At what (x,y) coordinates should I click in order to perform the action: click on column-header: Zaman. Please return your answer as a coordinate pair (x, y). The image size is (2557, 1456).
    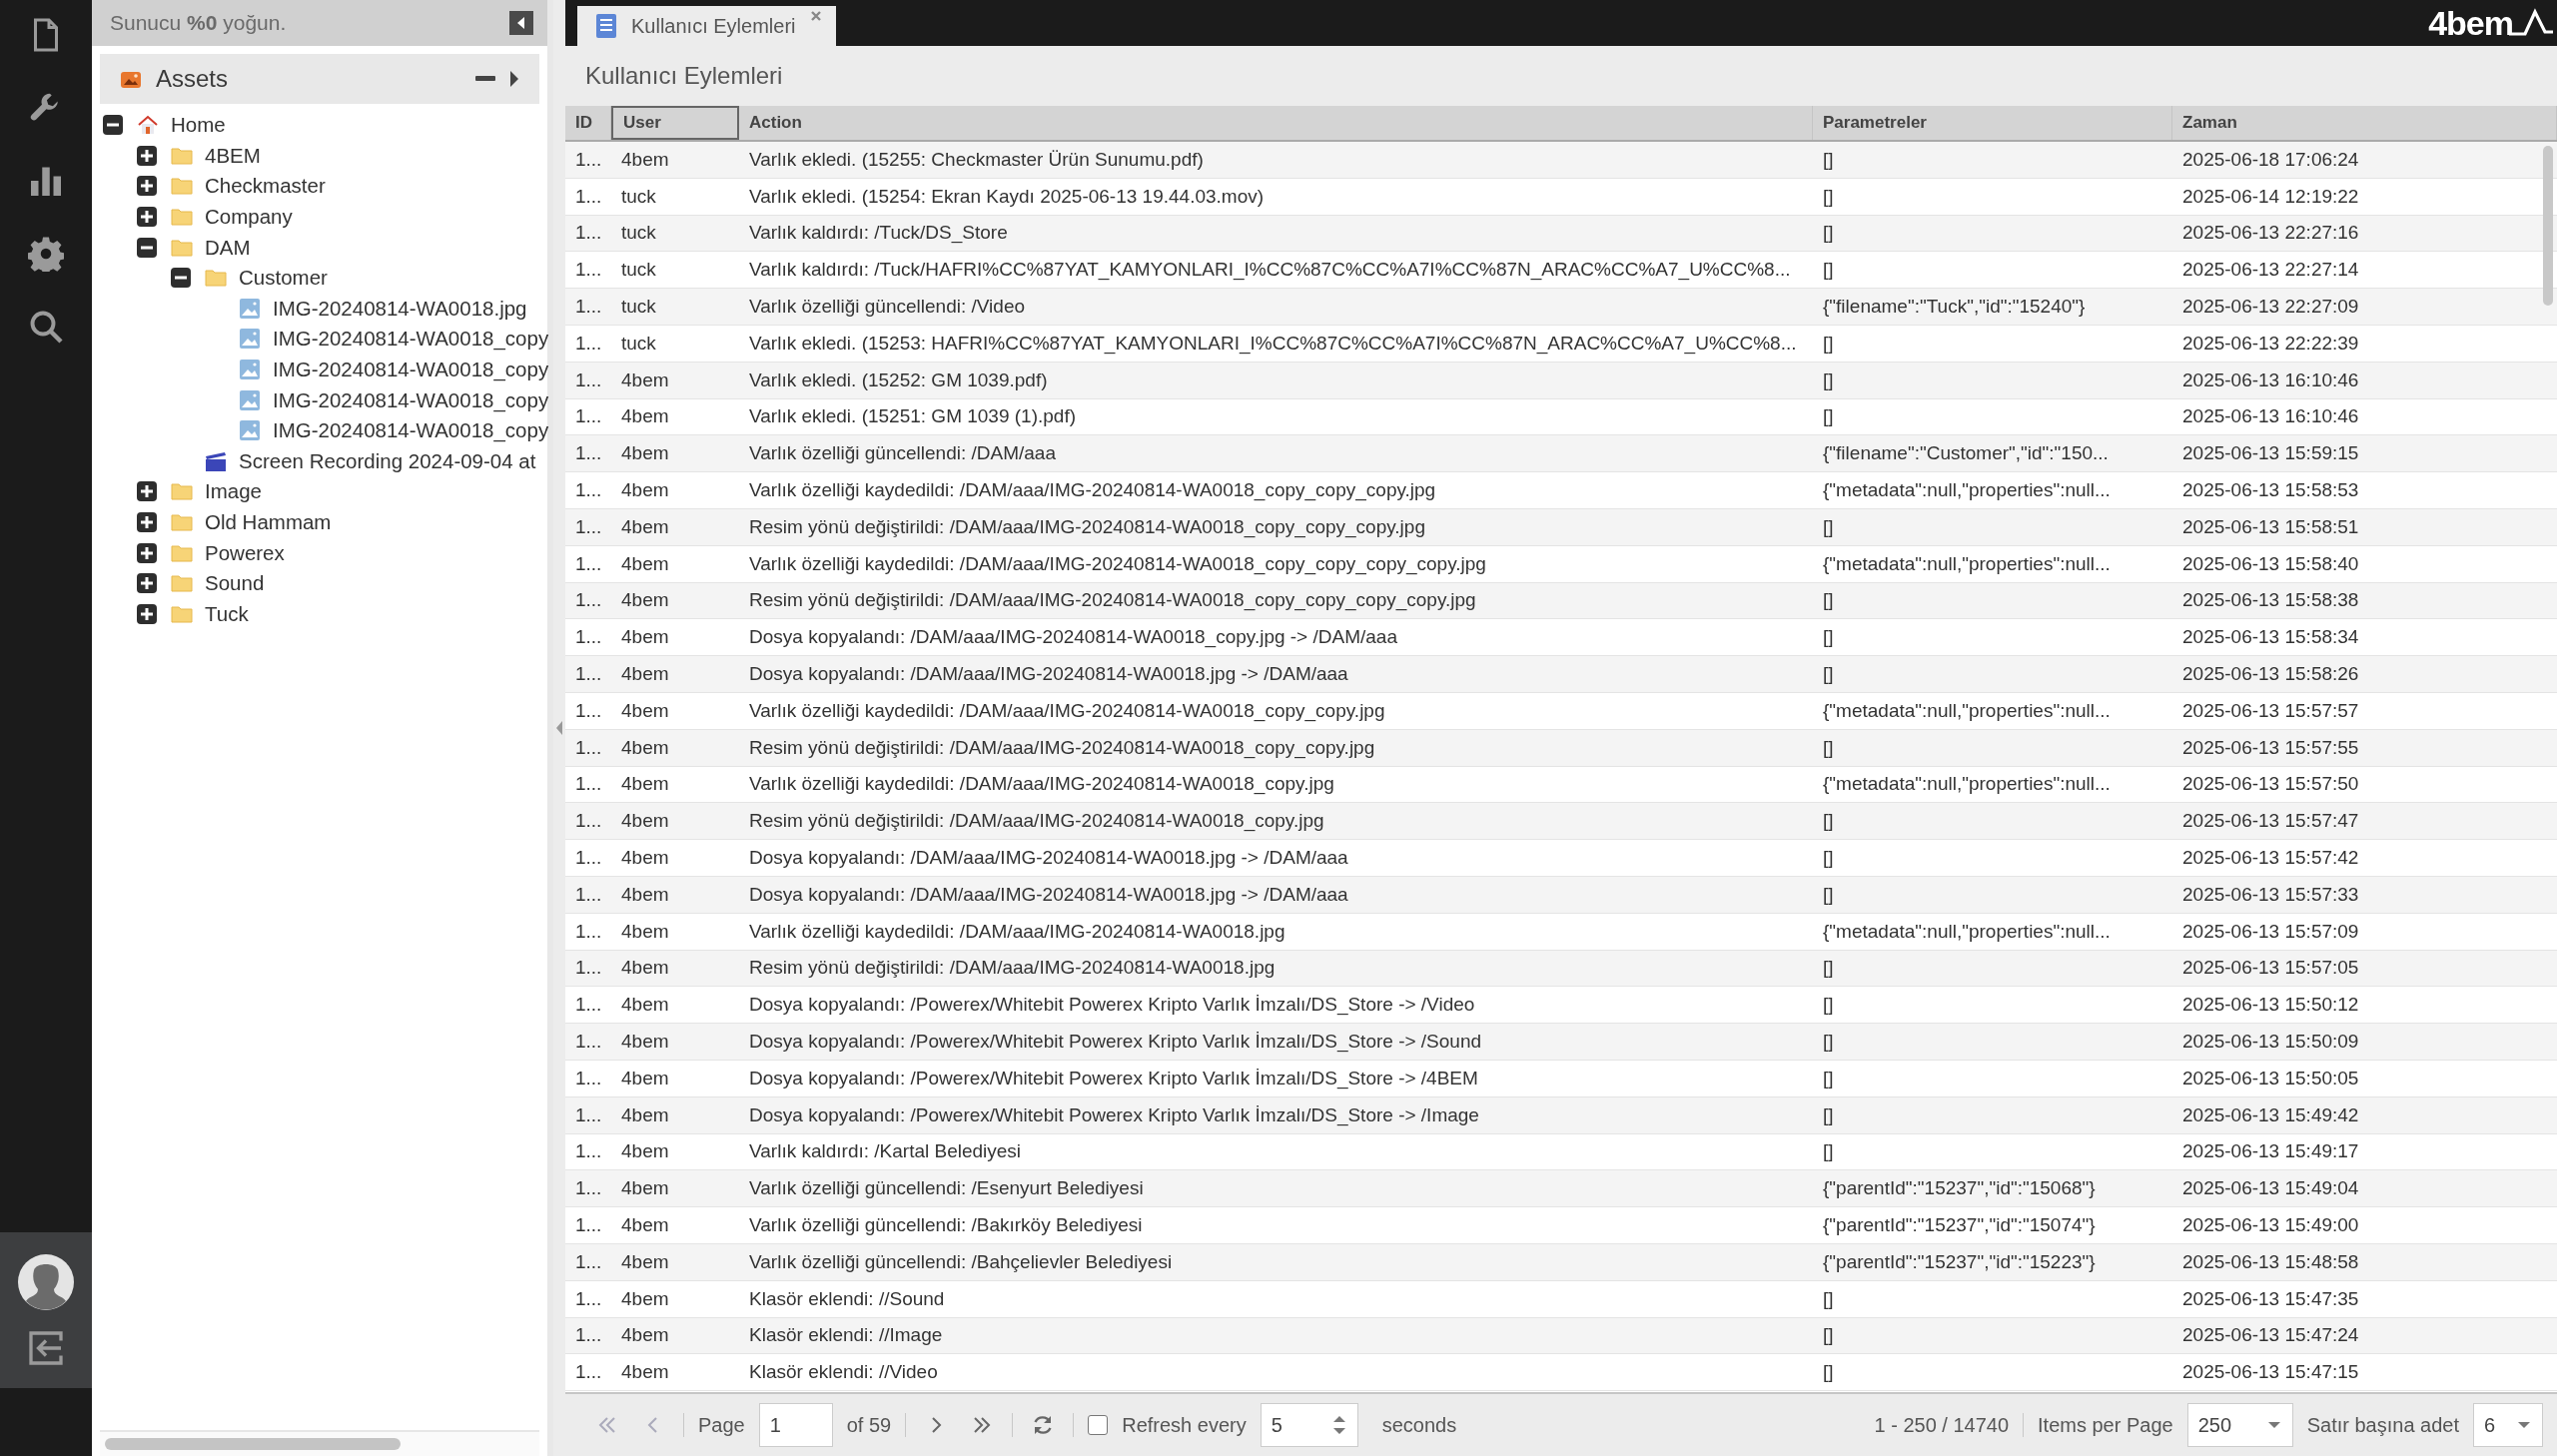
    Looking at the image, I should click on (2364, 123).